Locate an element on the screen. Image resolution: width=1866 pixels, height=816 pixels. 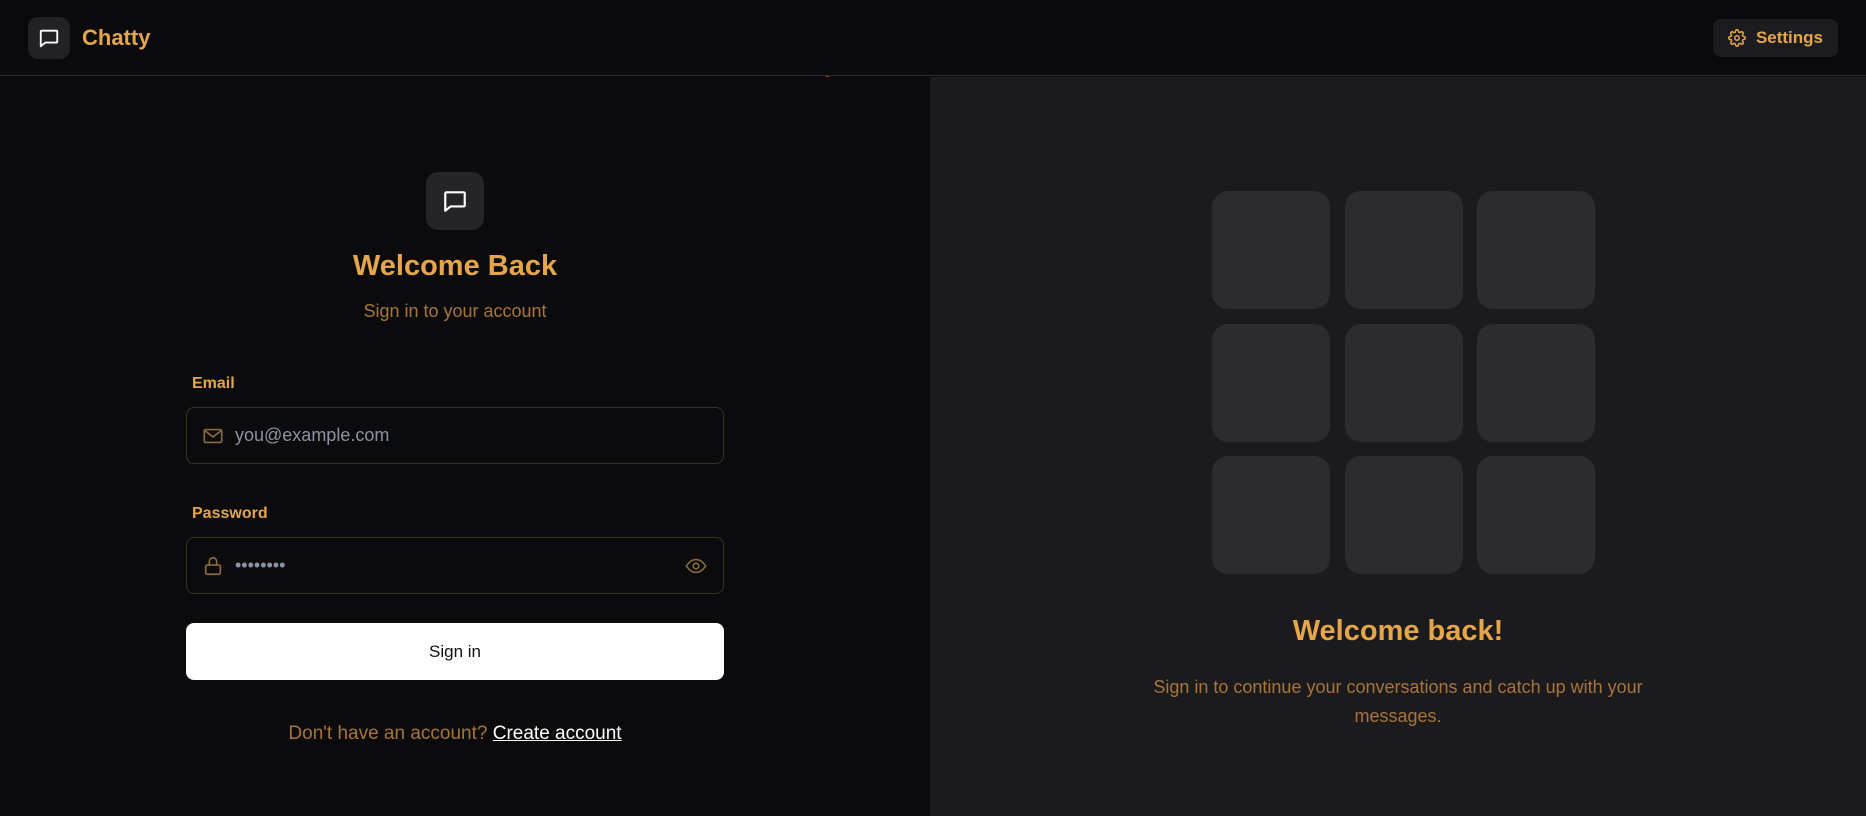
eye-icon is located at coordinates (696, 566).